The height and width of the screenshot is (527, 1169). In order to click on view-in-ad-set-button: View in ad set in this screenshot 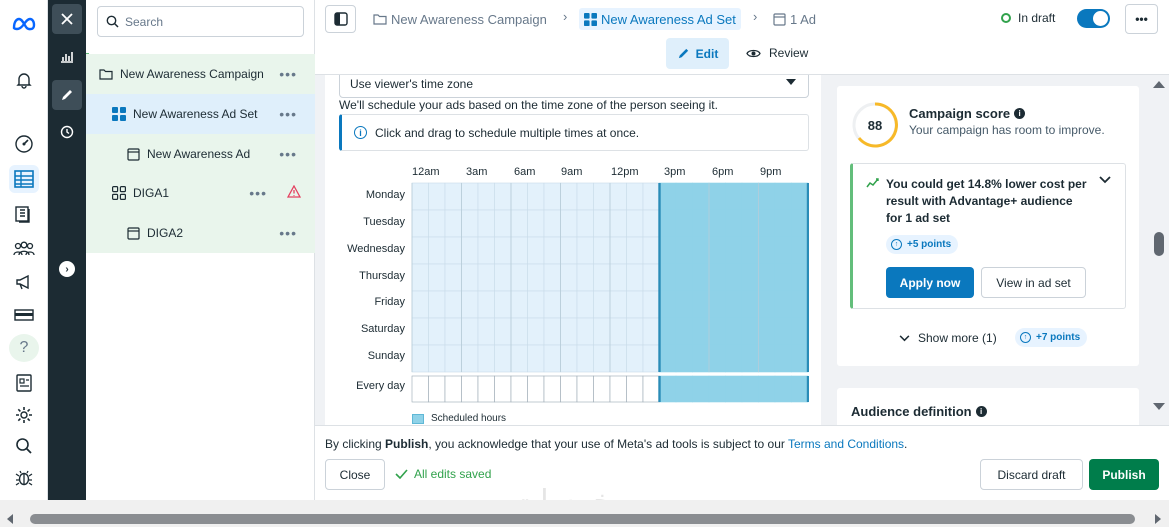, I will do `click(1033, 282)`.